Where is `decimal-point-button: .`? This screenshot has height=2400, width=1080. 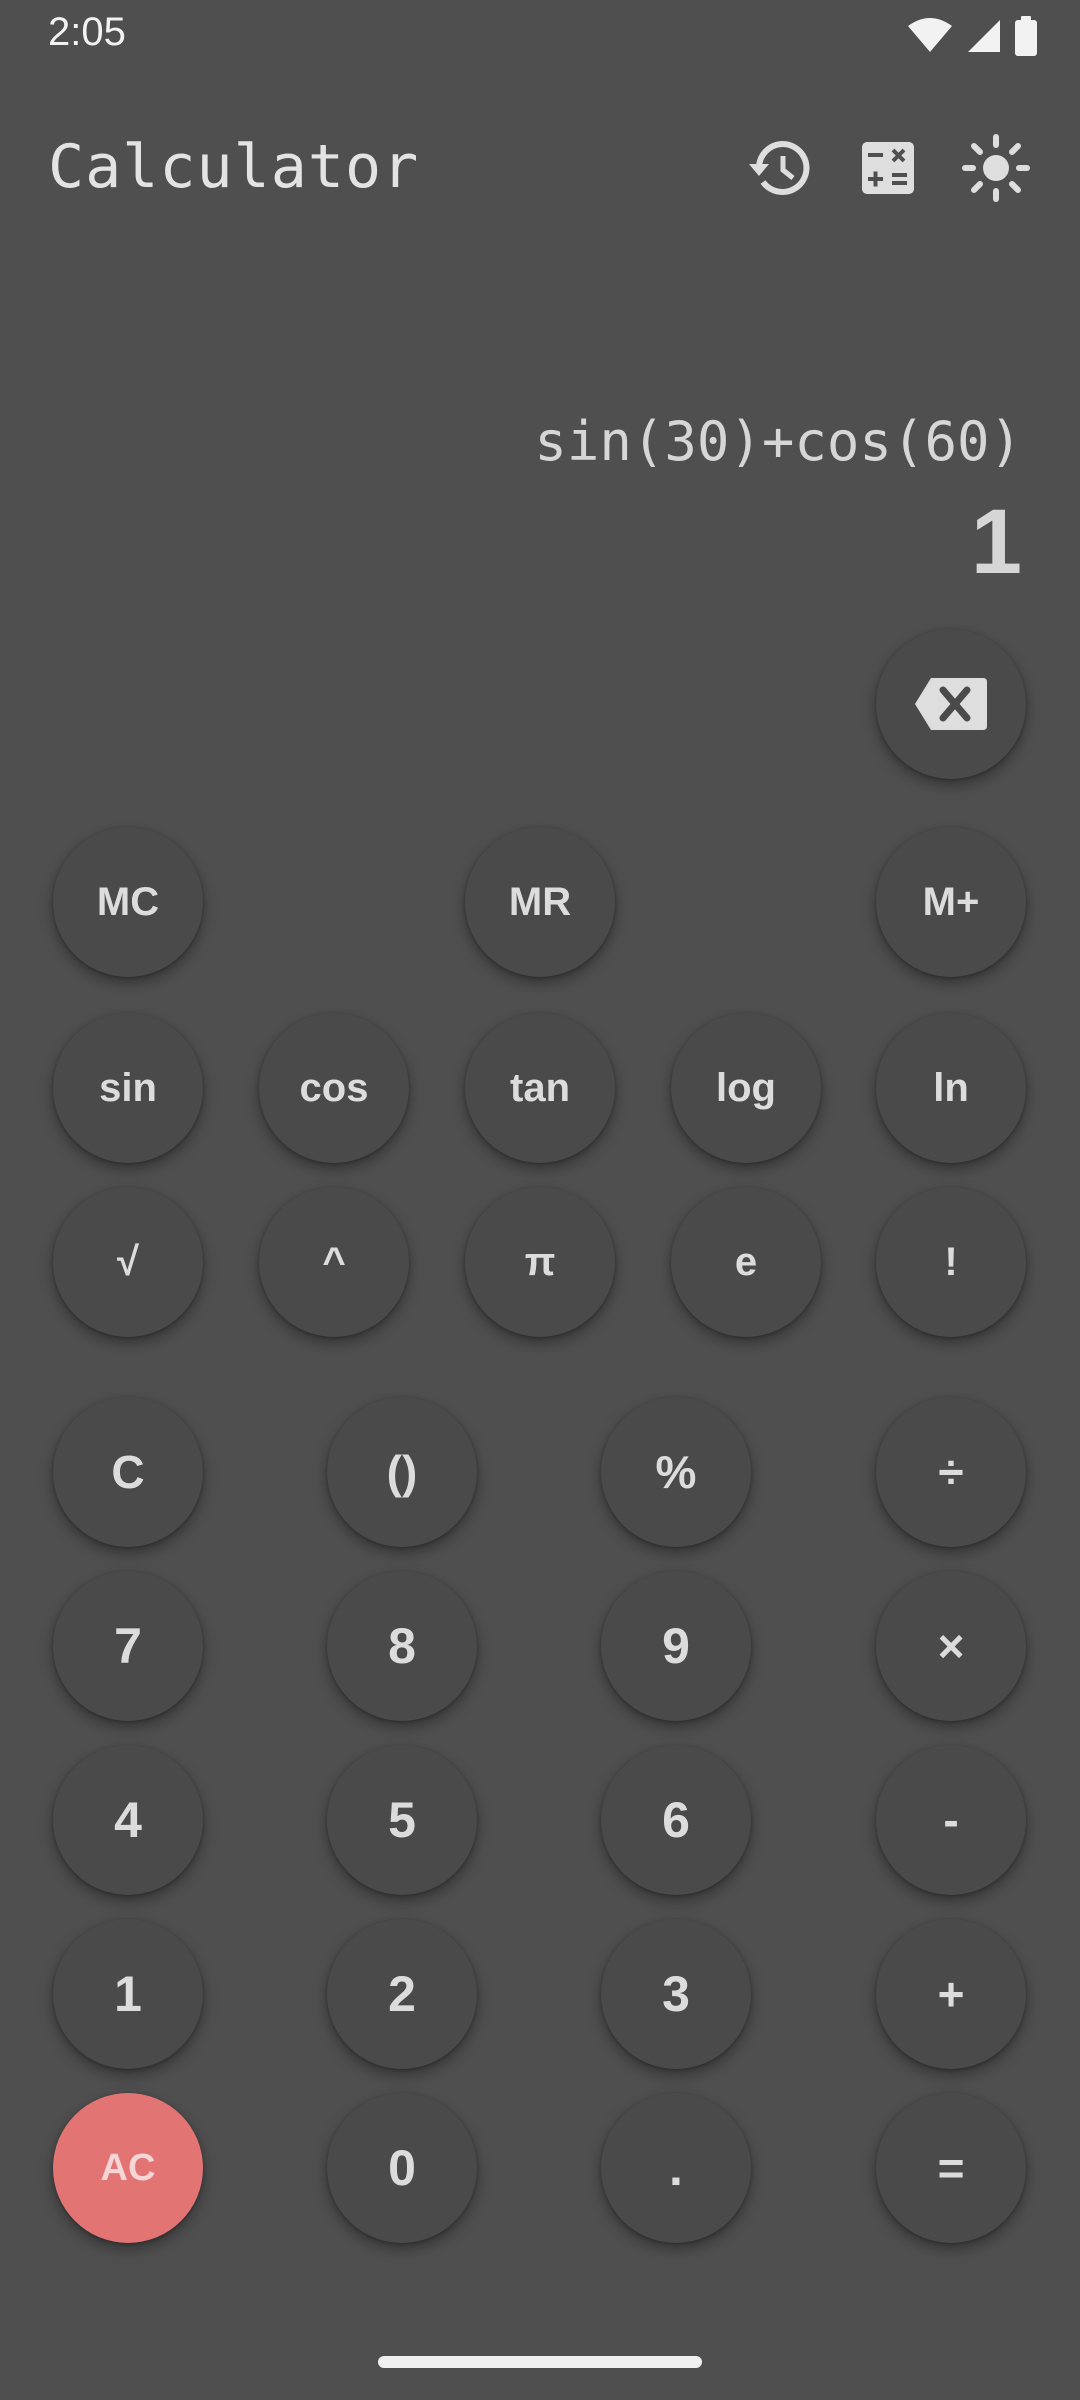
decimal-point-button: . is located at coordinates (676, 2168).